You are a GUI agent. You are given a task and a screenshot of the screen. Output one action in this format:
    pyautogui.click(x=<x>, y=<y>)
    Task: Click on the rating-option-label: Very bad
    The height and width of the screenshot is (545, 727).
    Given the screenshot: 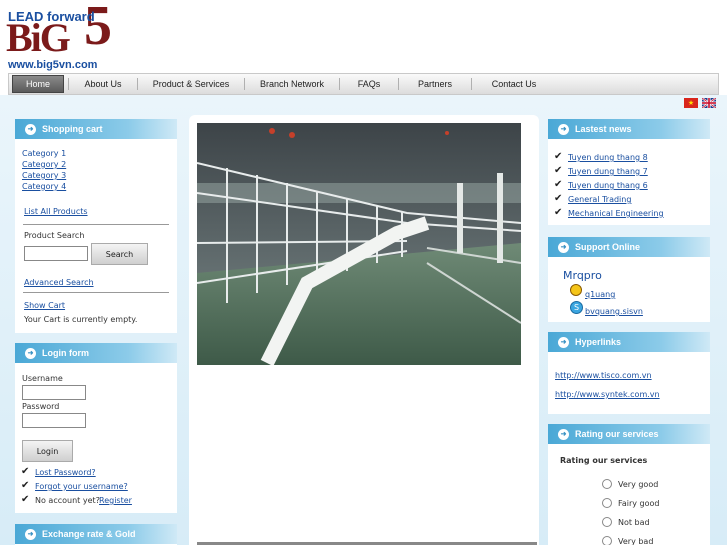 What is the action you would take?
    pyautogui.click(x=636, y=541)
    